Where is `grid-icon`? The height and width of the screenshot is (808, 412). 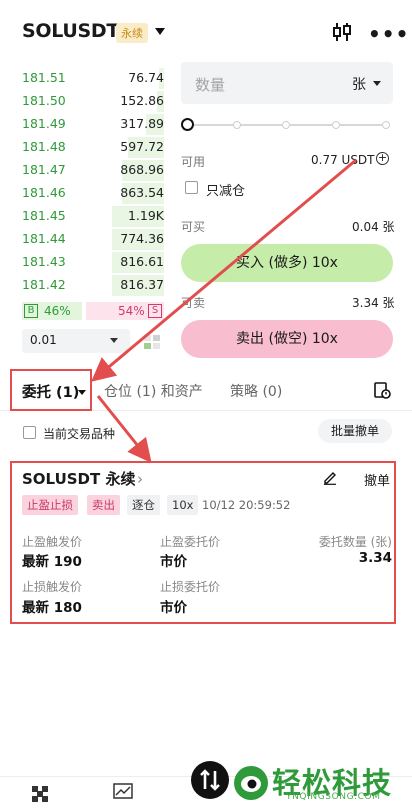 grid-icon is located at coordinates (40, 794).